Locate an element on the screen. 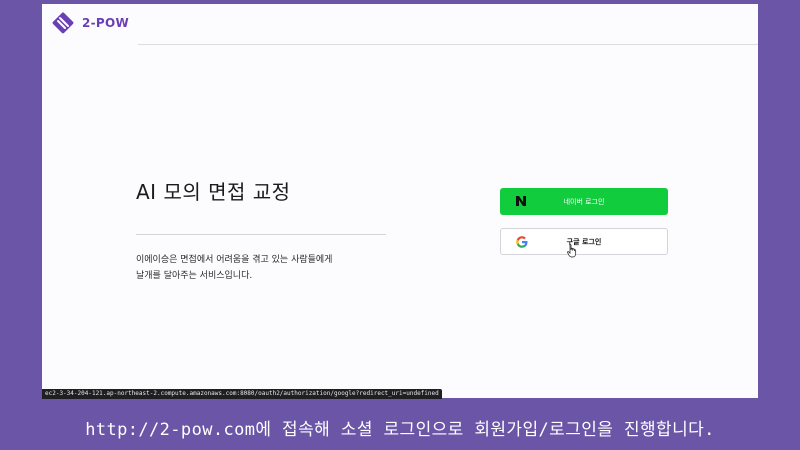 This screenshot has width=800, height=450. brand-logo: 2-POW is located at coordinates (90, 23).